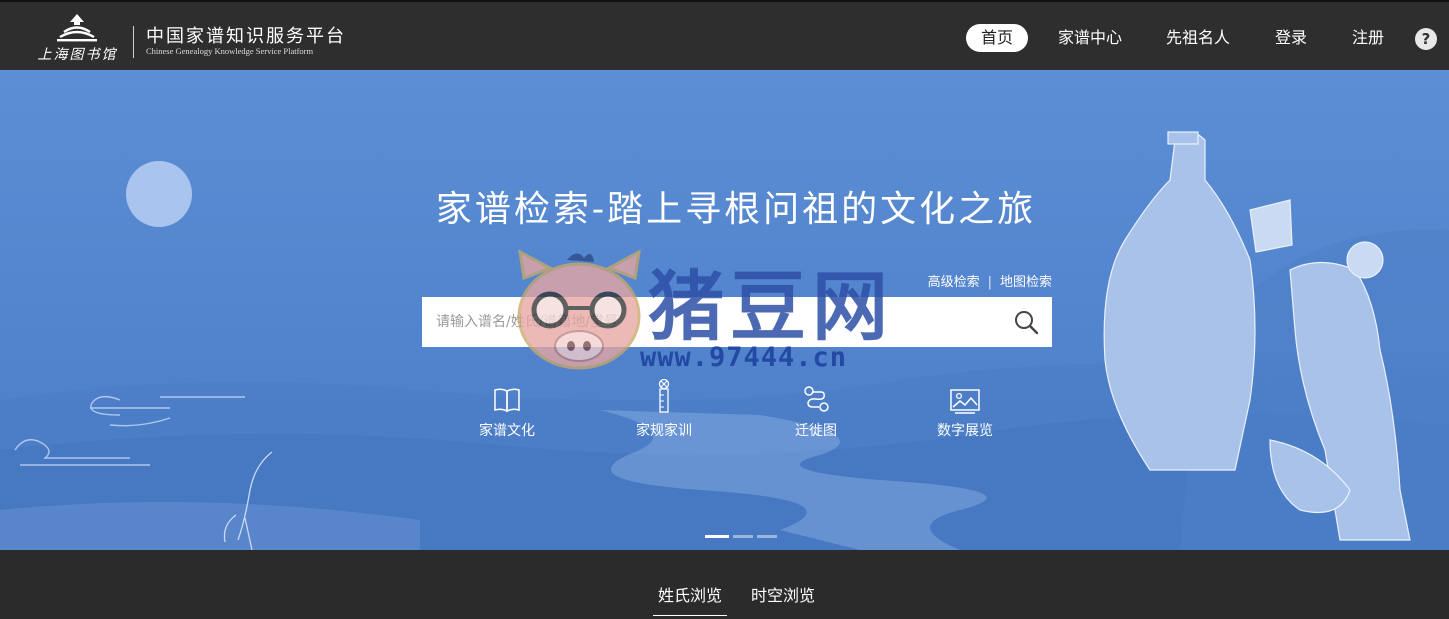  I want to click on watermark-brand: 猪豆网, so click(771, 306).